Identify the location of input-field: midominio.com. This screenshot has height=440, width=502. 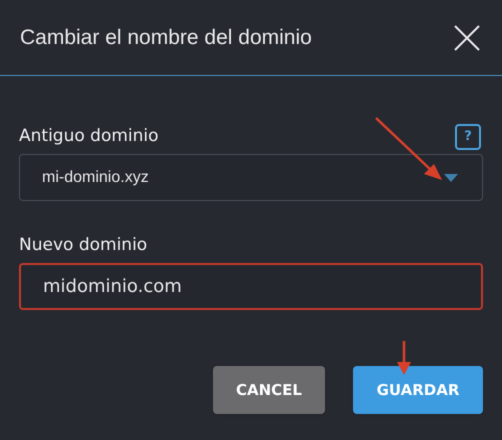
(251, 286).